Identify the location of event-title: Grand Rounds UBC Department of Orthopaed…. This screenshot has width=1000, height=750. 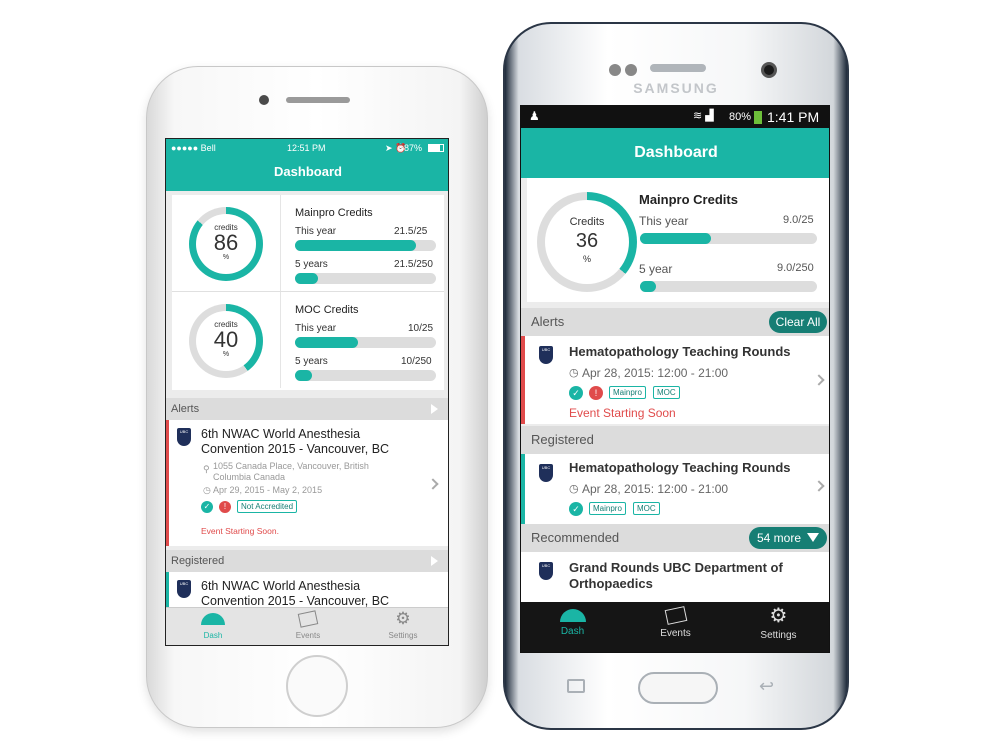
(676, 575).